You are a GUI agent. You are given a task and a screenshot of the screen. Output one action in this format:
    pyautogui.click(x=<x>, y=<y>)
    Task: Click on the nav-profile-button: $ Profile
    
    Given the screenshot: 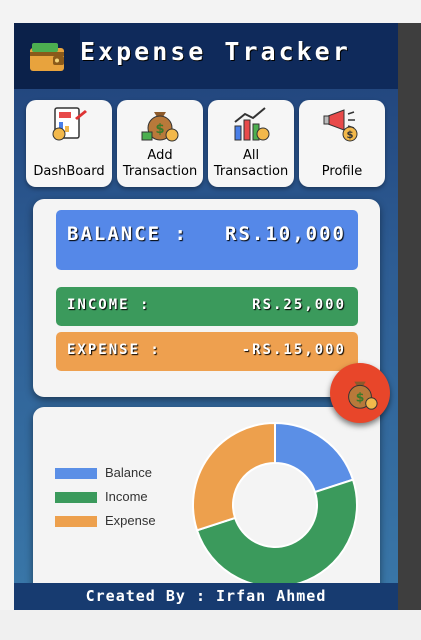 What is the action you would take?
    pyautogui.click(x=342, y=143)
    